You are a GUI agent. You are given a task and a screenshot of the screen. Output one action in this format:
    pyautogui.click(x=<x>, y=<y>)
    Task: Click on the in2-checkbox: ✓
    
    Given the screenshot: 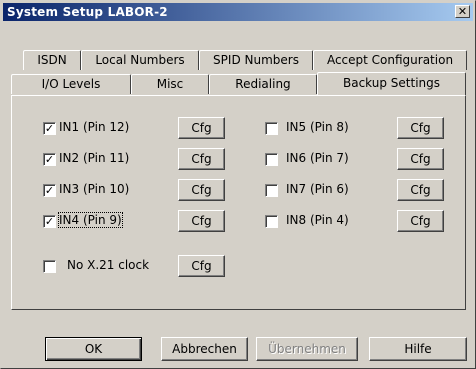 What is the action you would take?
    pyautogui.click(x=49, y=159)
    